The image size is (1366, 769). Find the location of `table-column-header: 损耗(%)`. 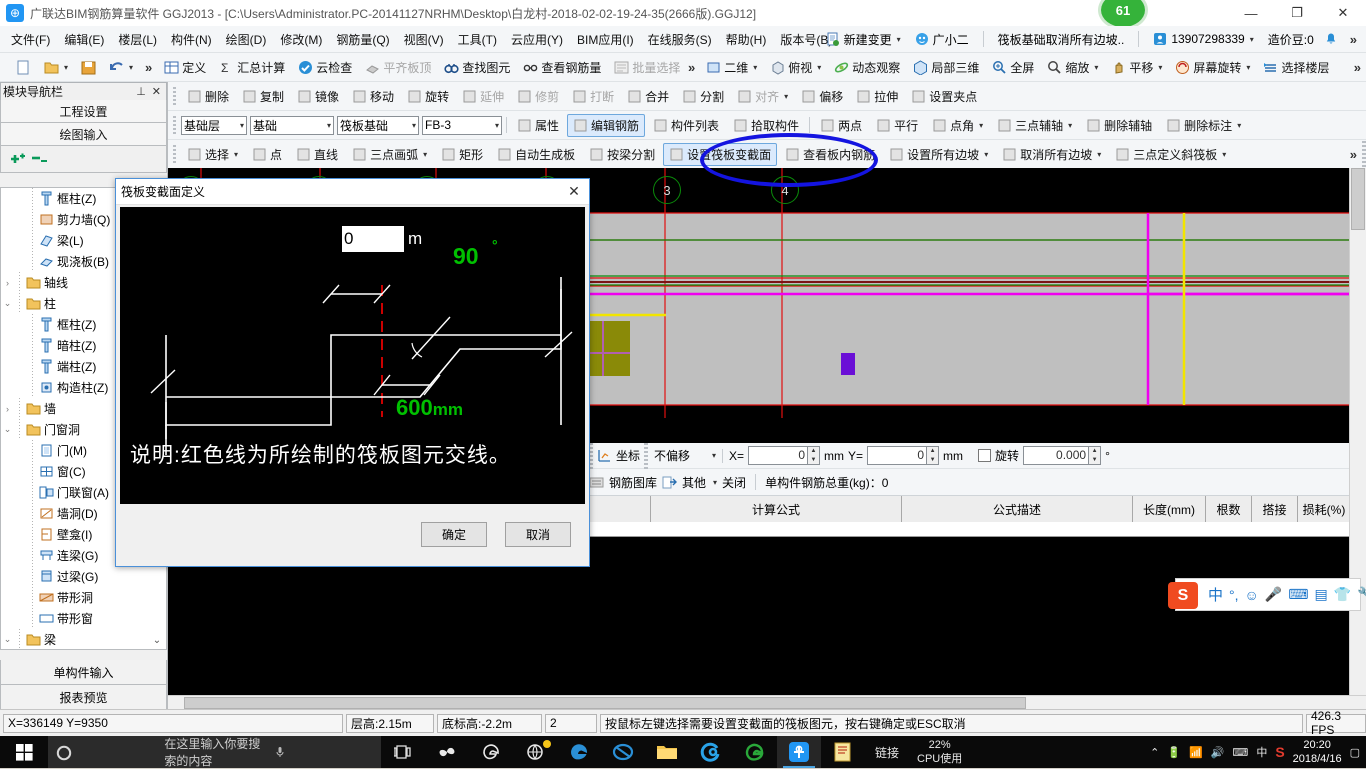

table-column-header: 损耗(%) is located at coordinates (1324, 509).